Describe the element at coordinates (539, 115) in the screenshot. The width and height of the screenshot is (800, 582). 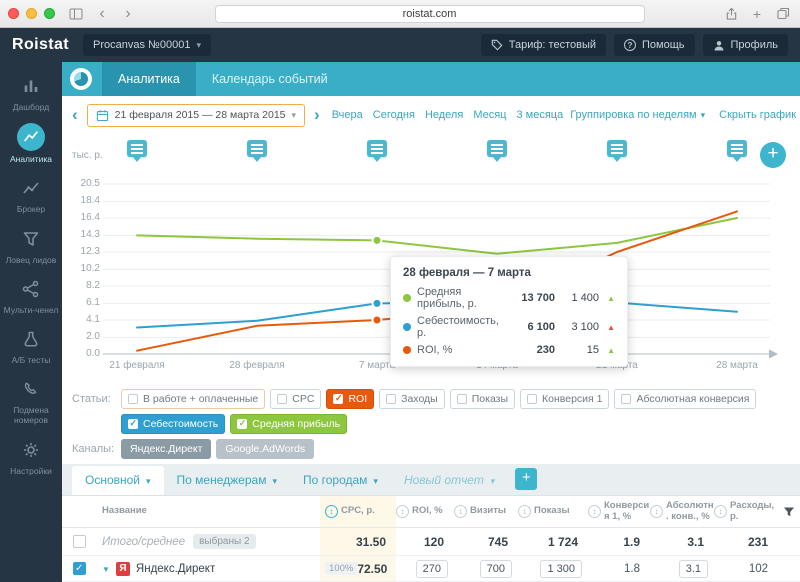
I see `quicklink-3months: 3 месяца` at that location.